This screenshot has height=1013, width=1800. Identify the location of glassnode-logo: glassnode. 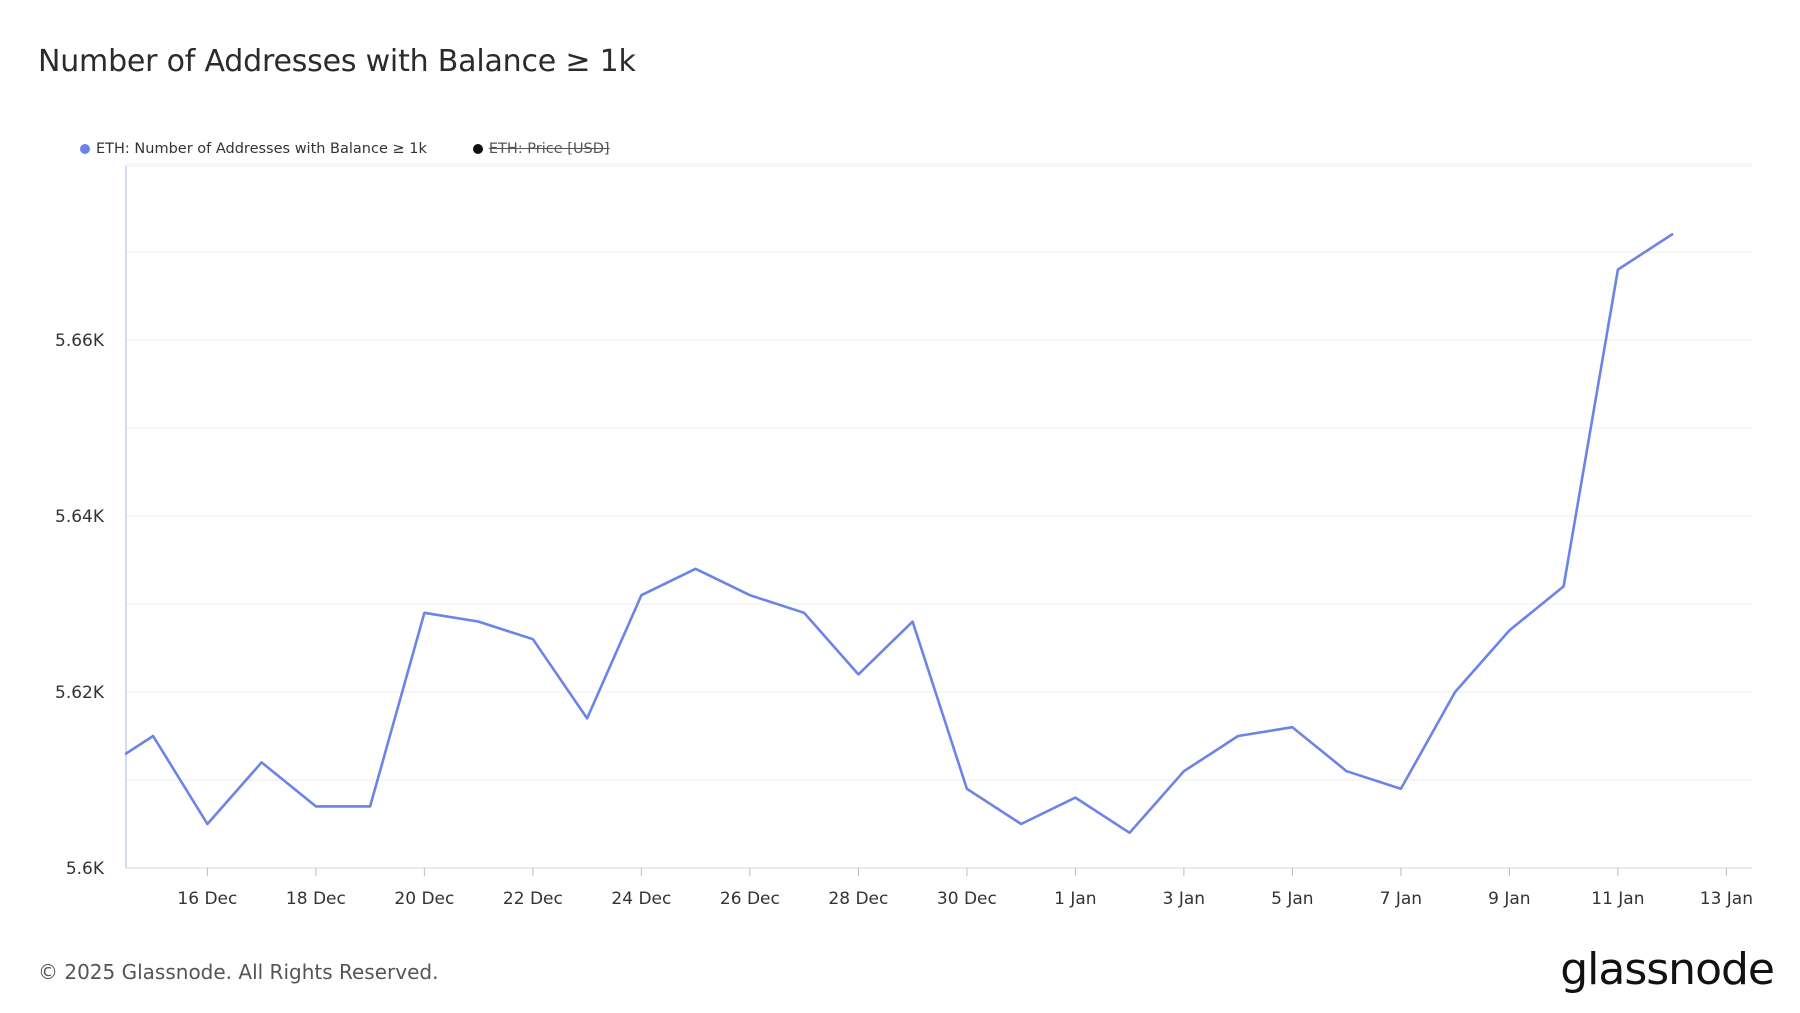
(1667, 969).